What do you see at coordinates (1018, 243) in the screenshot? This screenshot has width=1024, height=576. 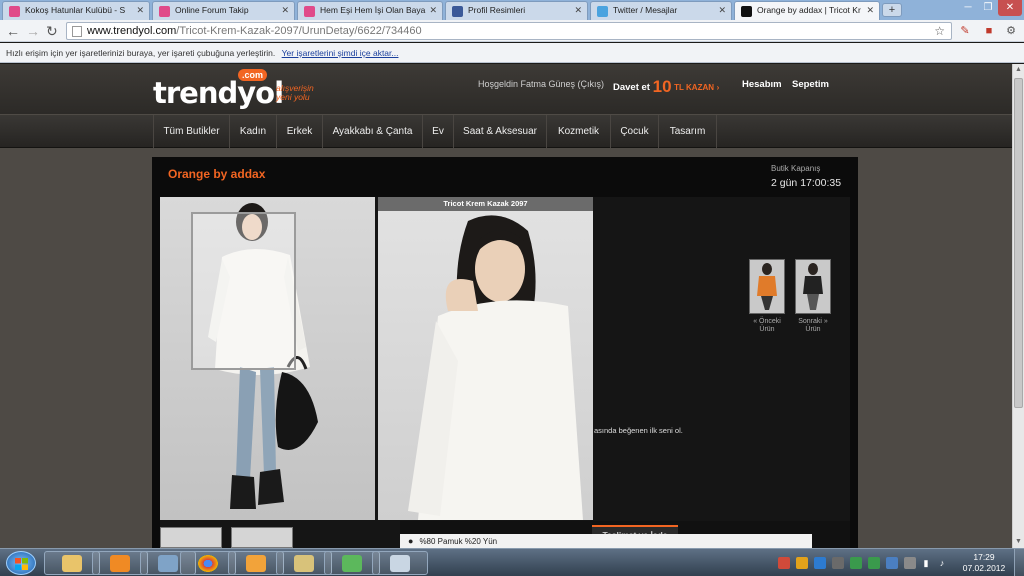 I see `scrollbar-thumb` at bounding box center [1018, 243].